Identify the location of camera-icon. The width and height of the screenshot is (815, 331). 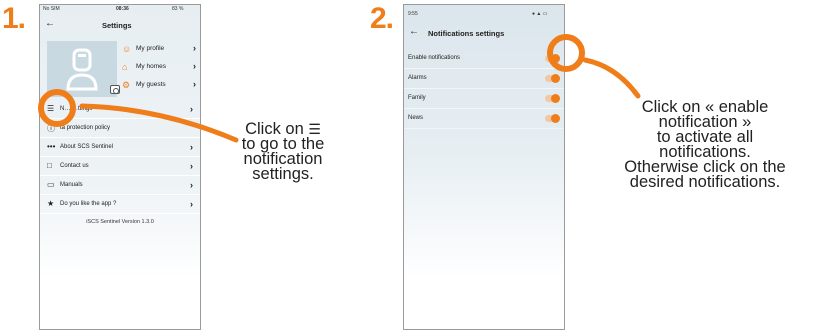
(115, 89).